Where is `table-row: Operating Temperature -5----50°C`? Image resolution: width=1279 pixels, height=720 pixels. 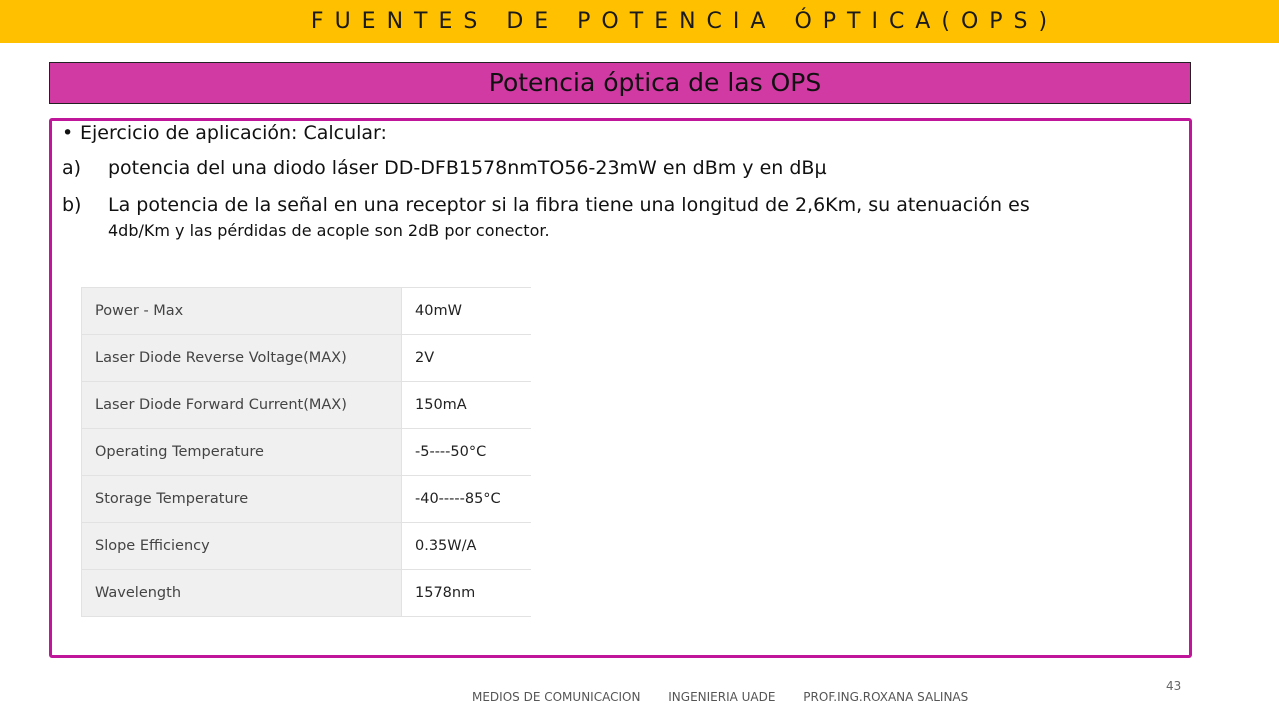 table-row: Operating Temperature -5----50°C is located at coordinates (306, 452).